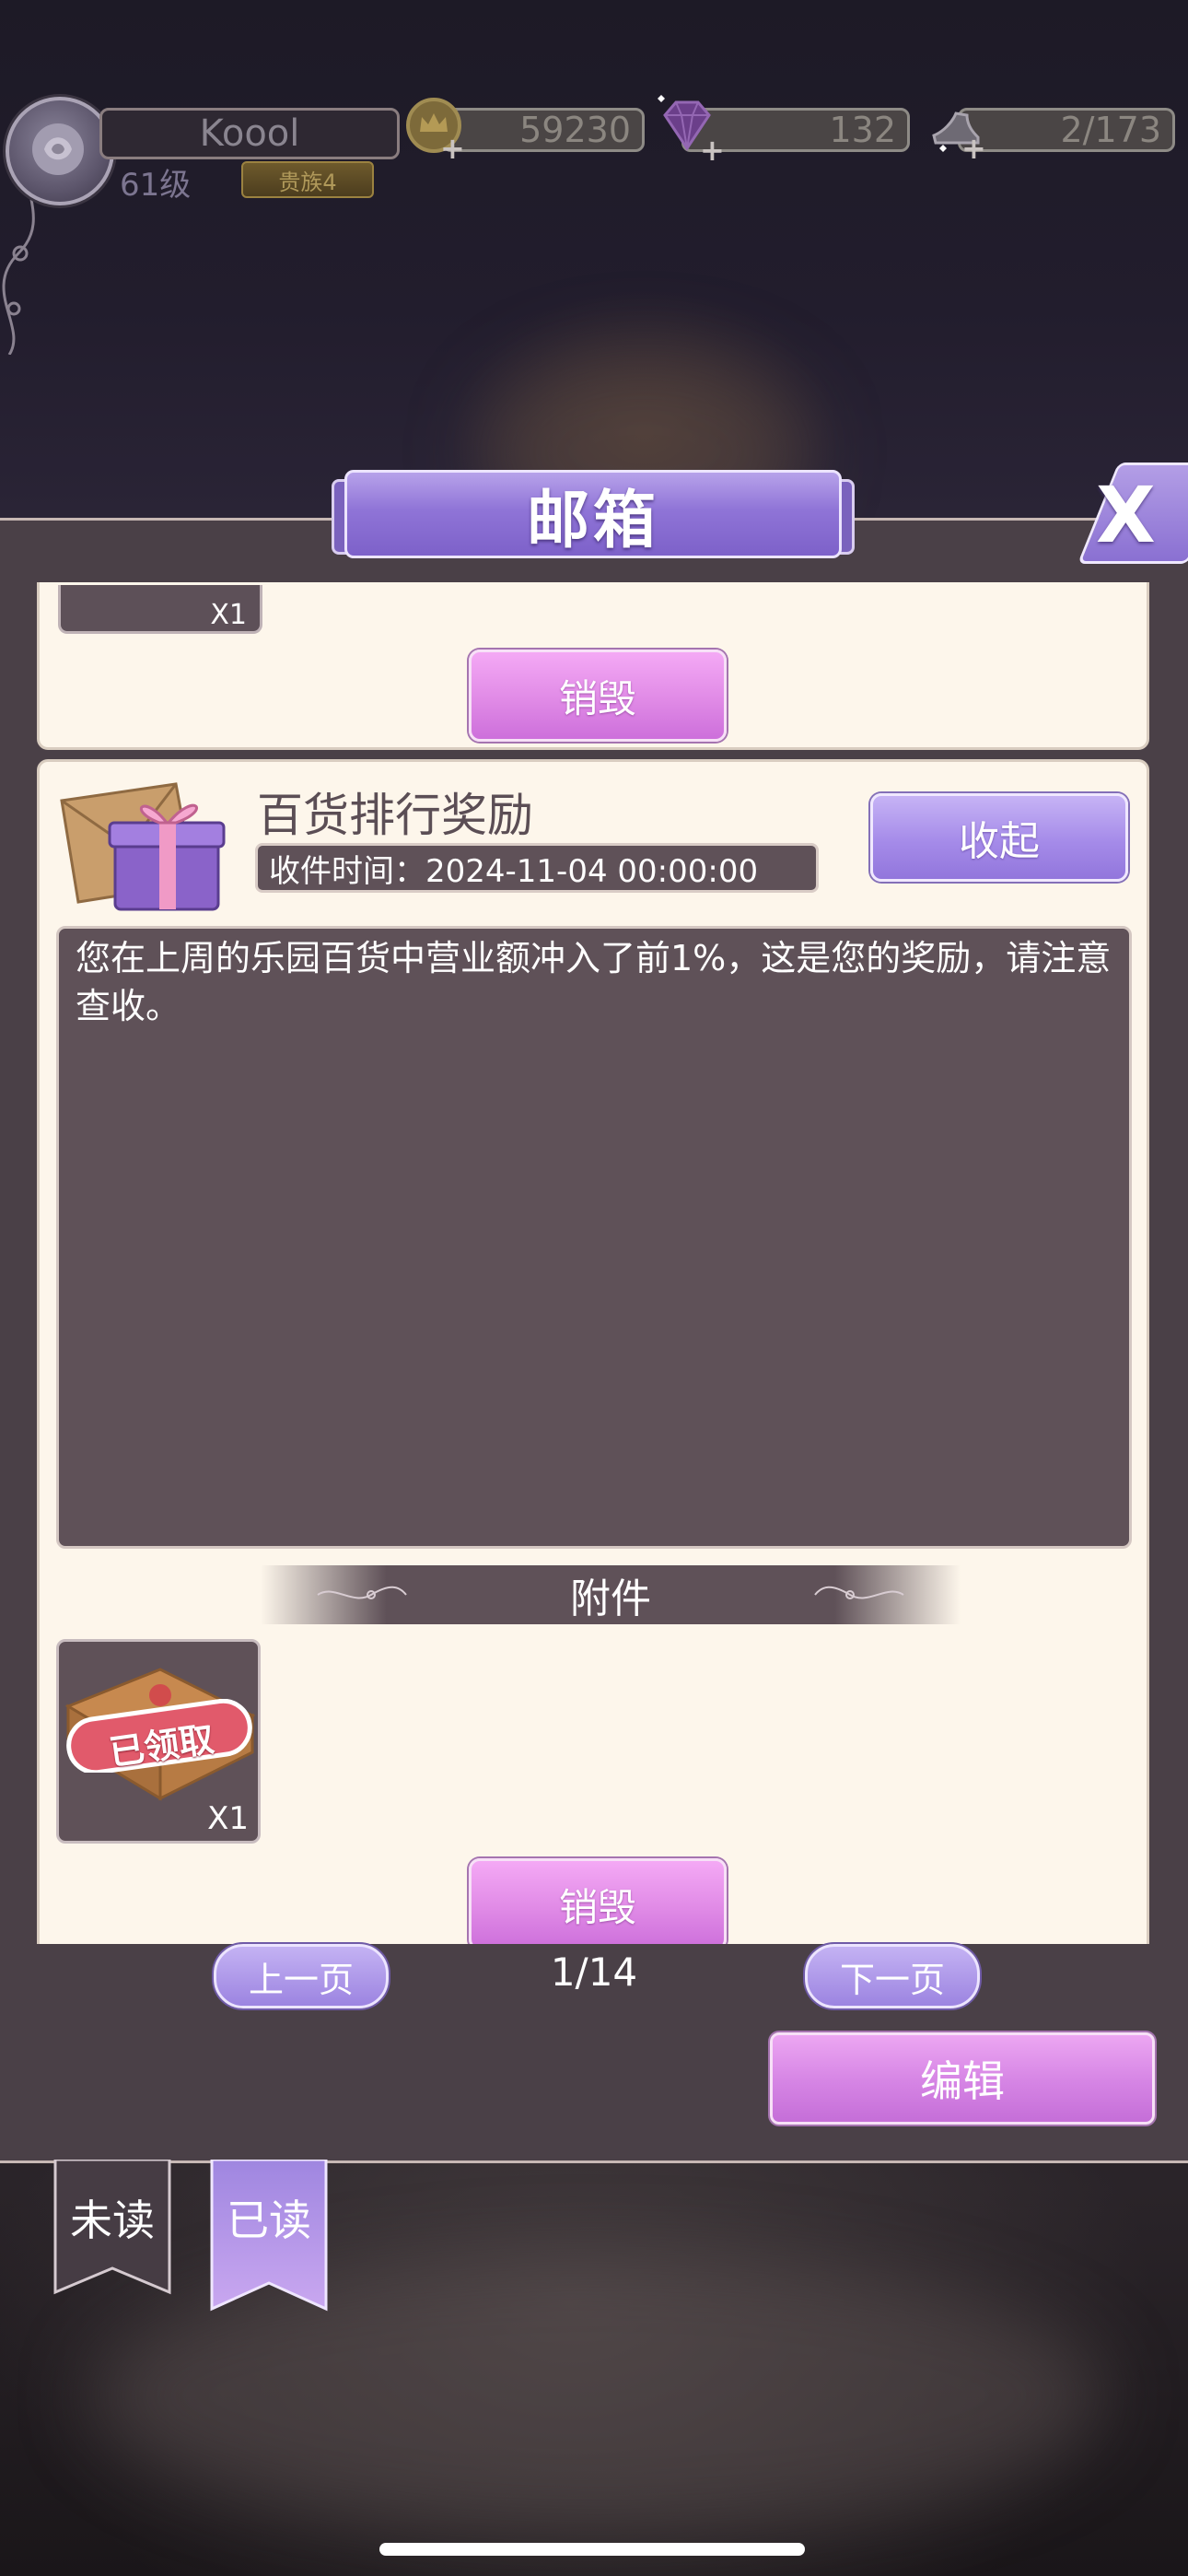 The image size is (1188, 2576). Describe the element at coordinates (859, 1592) in the screenshot. I see `right-flourish-icon` at that location.